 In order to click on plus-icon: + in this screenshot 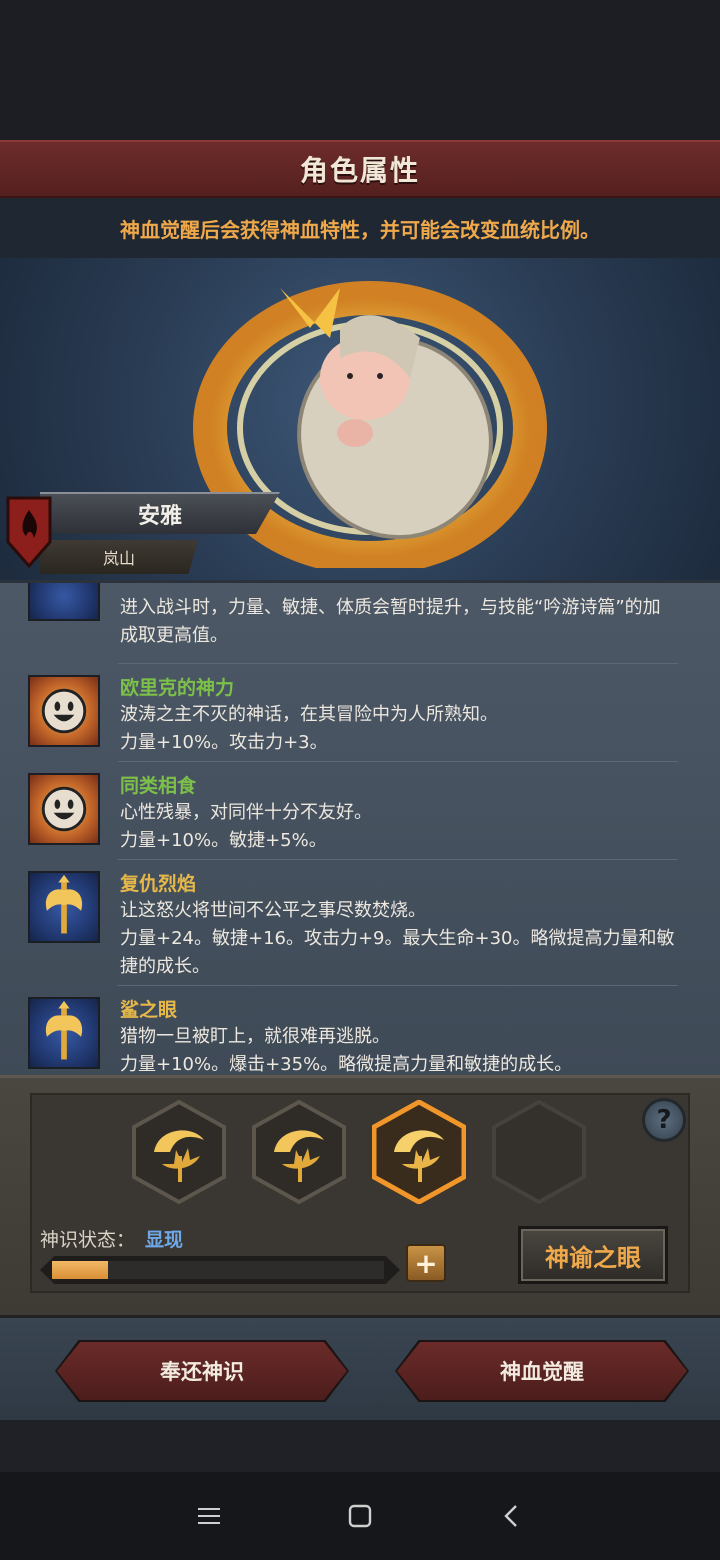, I will do `click(426, 1263)`.